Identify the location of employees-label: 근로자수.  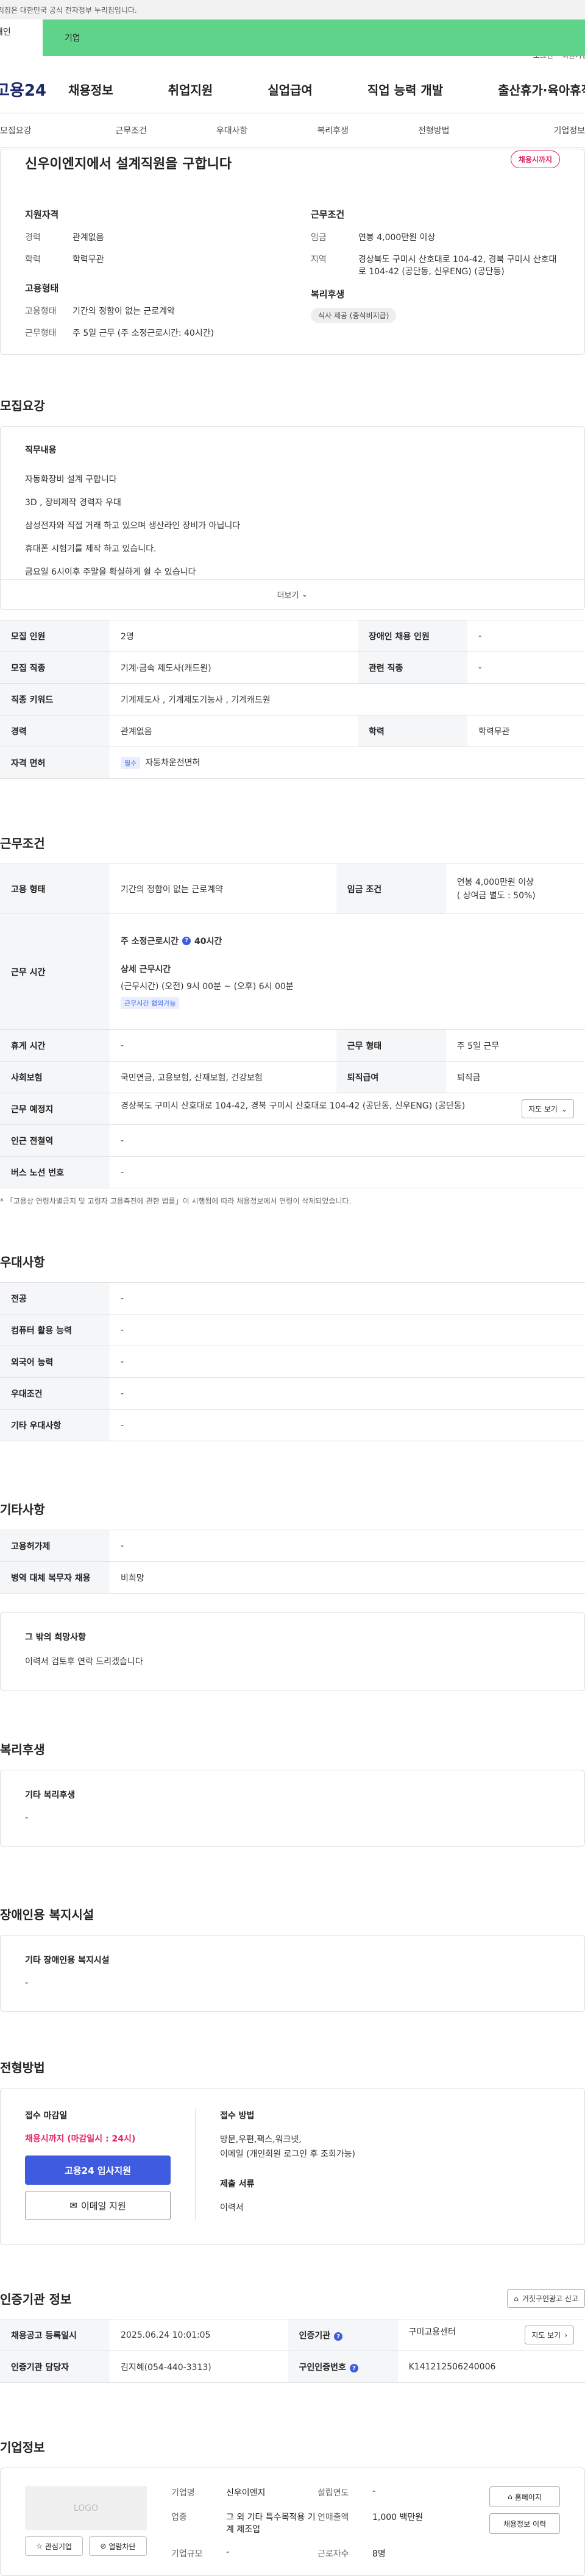
(333, 2554).